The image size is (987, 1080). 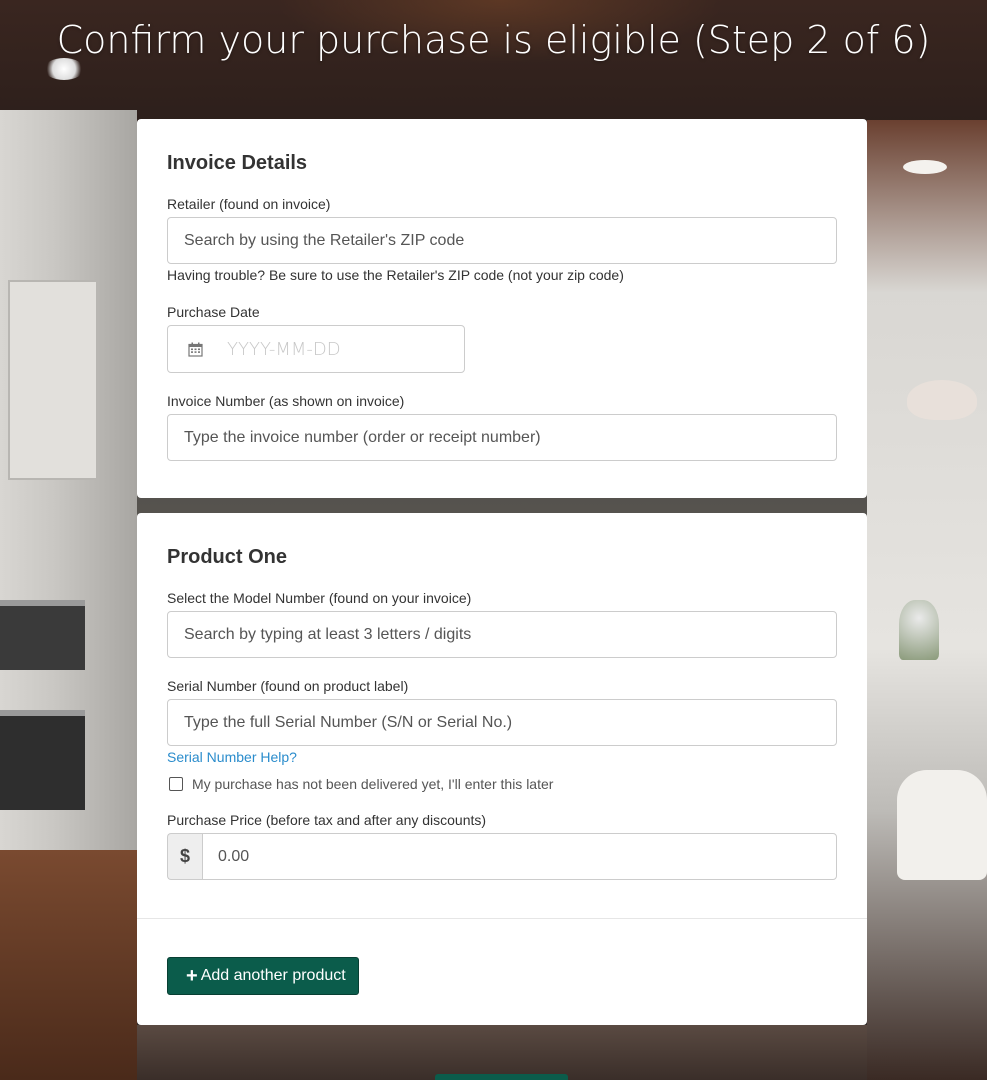 What do you see at coordinates (68, 595) in the screenshot?
I see `background-kitchen-left` at bounding box center [68, 595].